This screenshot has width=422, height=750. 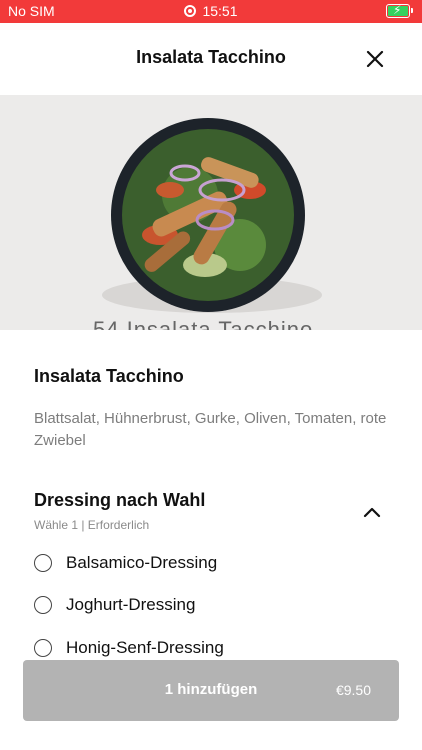 What do you see at coordinates (120, 500) in the screenshot?
I see `dressing-section-title: Dressing nach Wahl` at bounding box center [120, 500].